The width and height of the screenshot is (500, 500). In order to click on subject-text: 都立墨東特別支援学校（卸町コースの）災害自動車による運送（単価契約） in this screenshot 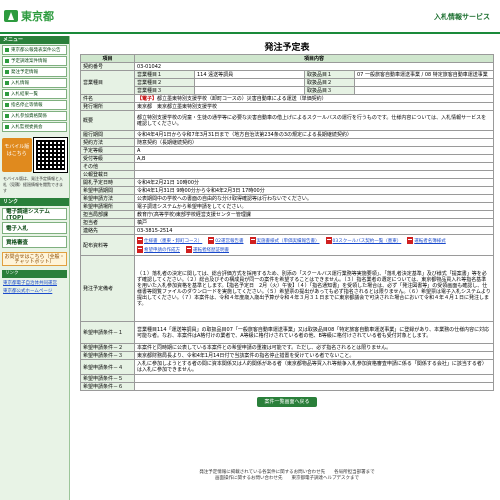, I will do `click(242, 99)`.